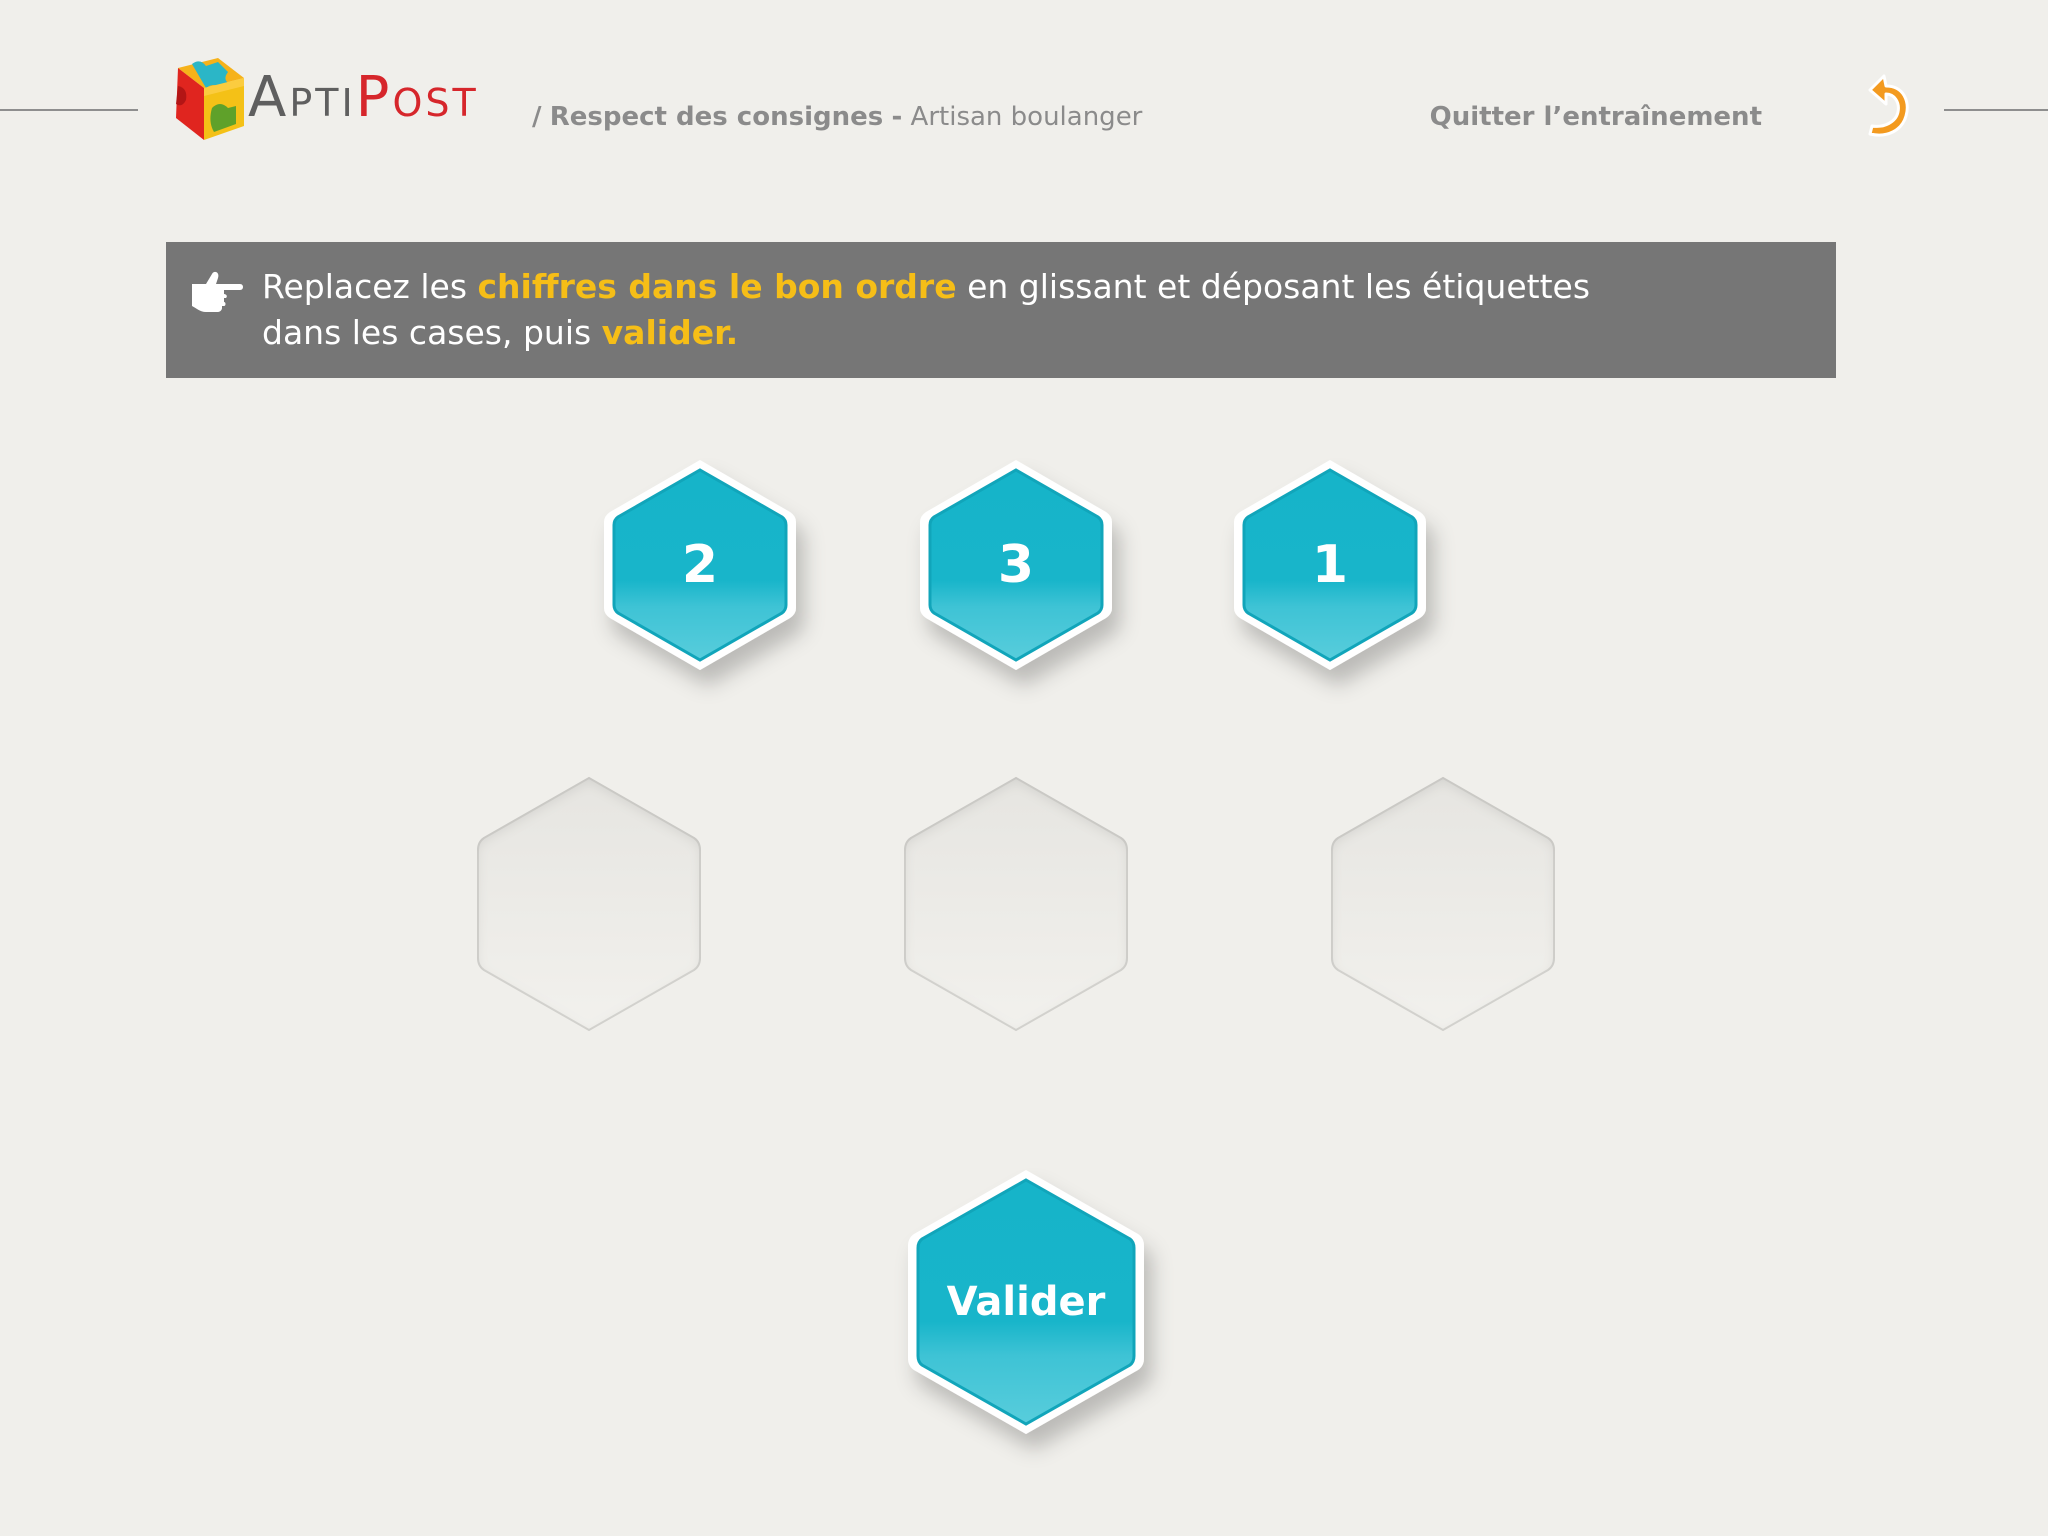  What do you see at coordinates (217, 291) in the screenshot?
I see `pointing-hand-icon` at bounding box center [217, 291].